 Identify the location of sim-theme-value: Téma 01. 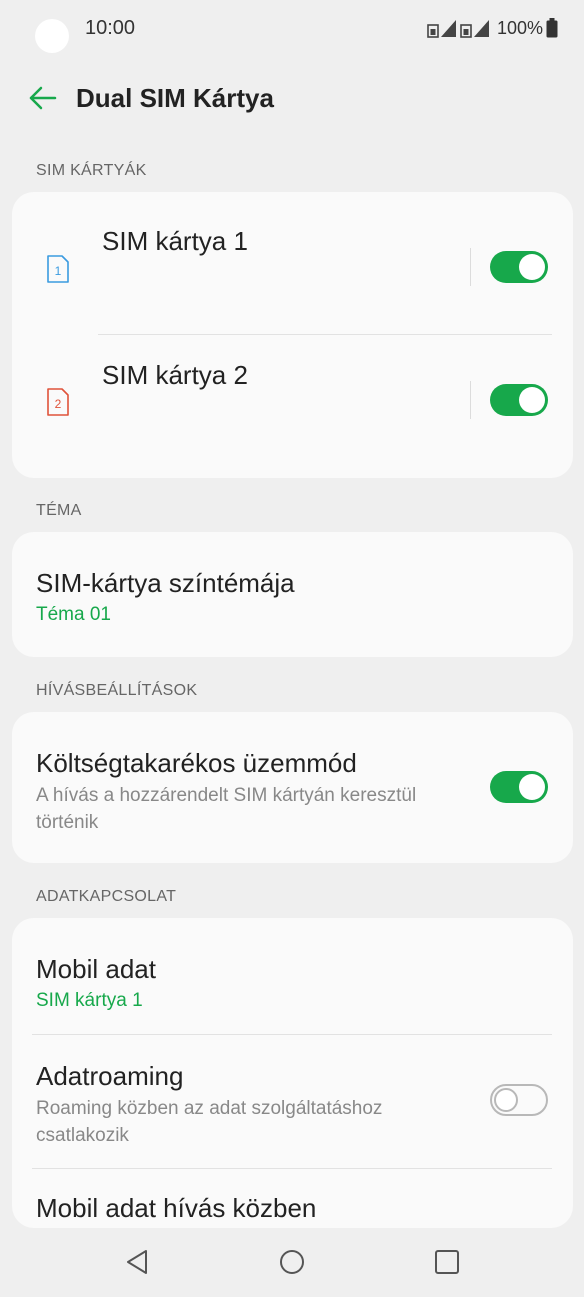
(73, 614).